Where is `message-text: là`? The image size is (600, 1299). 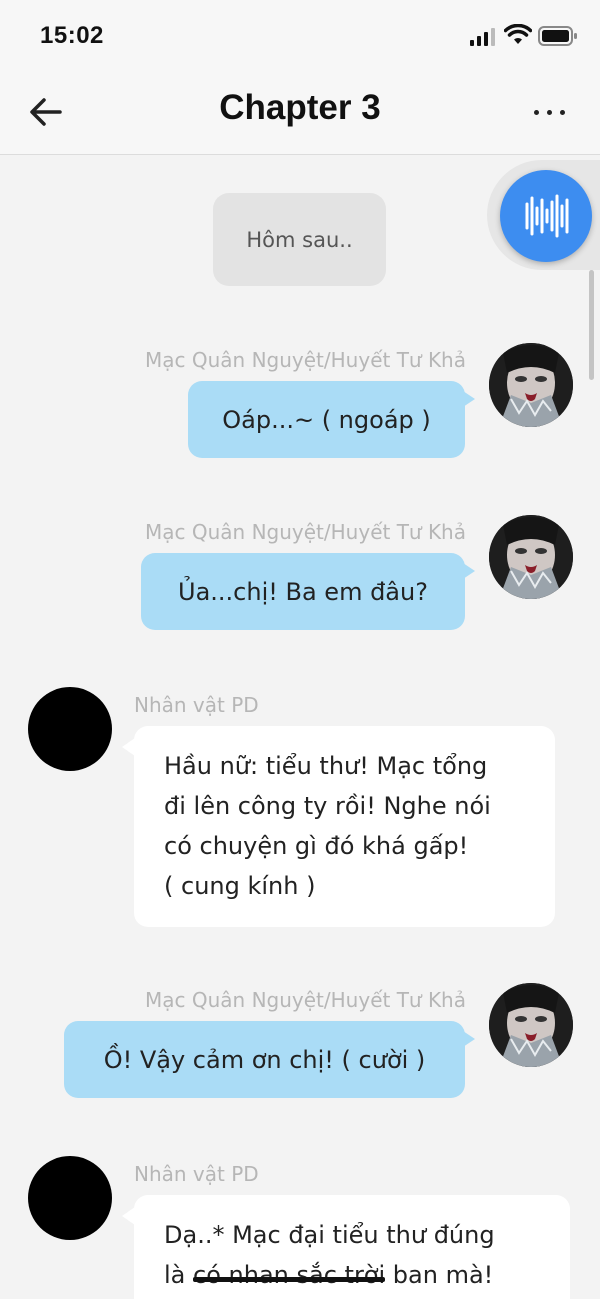
message-text: là is located at coordinates (179, 1275).